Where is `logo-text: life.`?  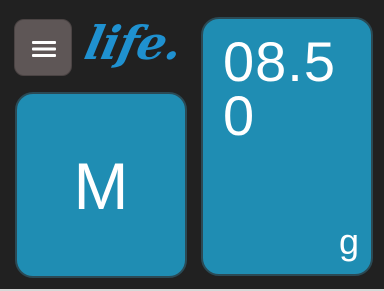
logo-text: life. is located at coordinates (133, 43).